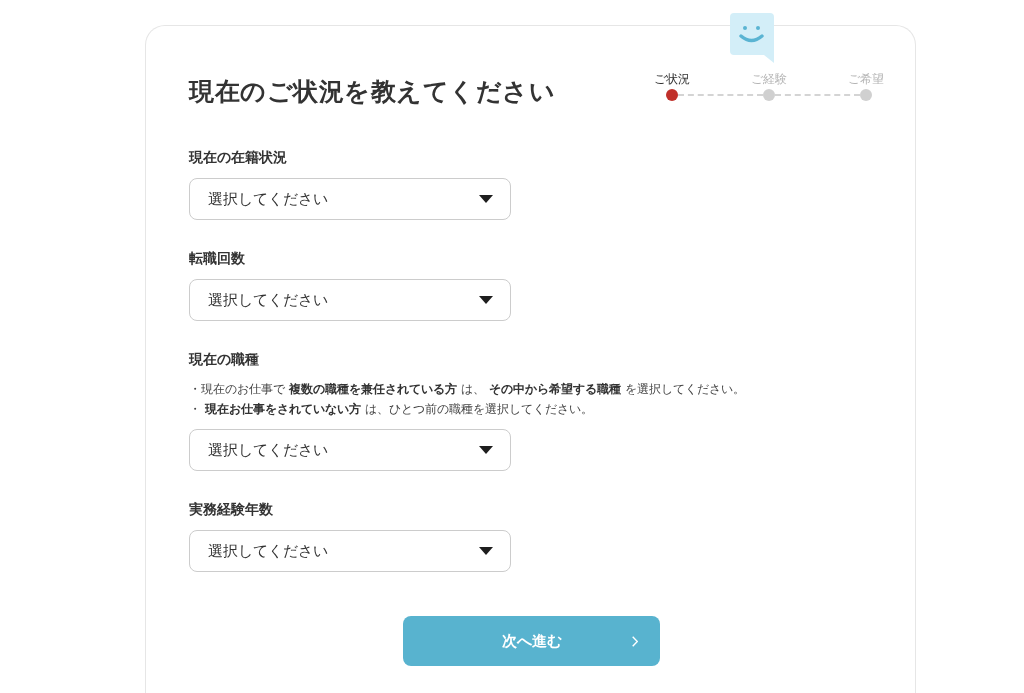  Describe the element at coordinates (372, 92) in the screenshot. I see `page-title: 現在のご状況を教えてください` at that location.